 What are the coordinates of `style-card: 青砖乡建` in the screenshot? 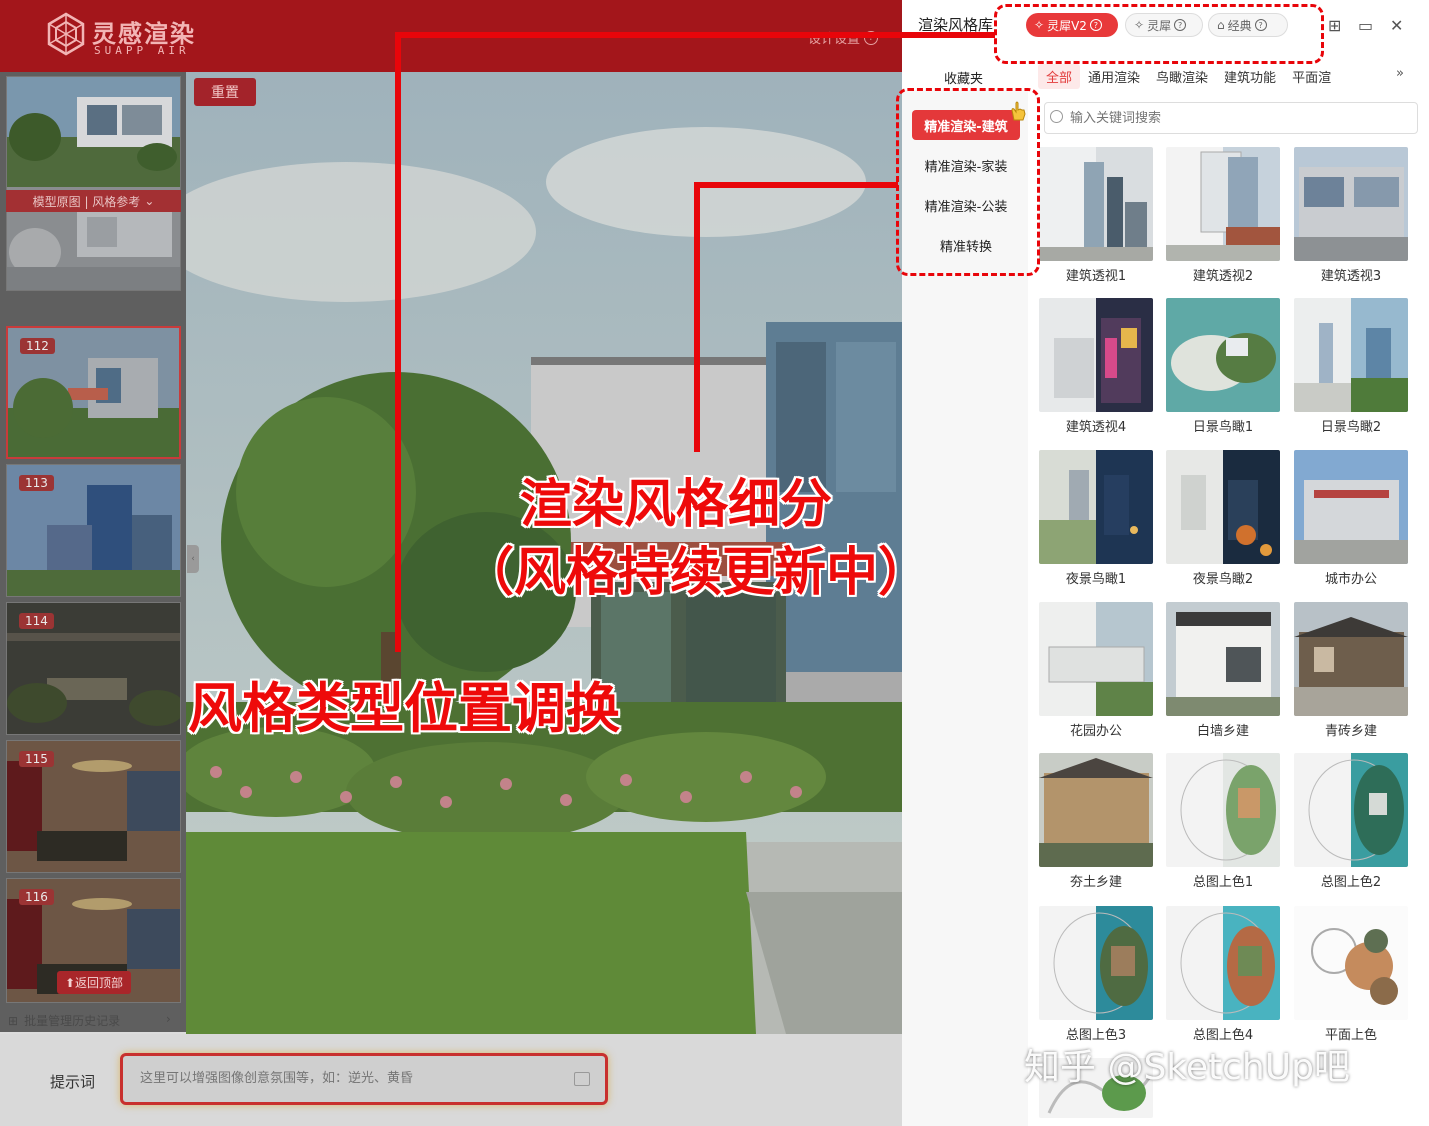 It's located at (1351, 672).